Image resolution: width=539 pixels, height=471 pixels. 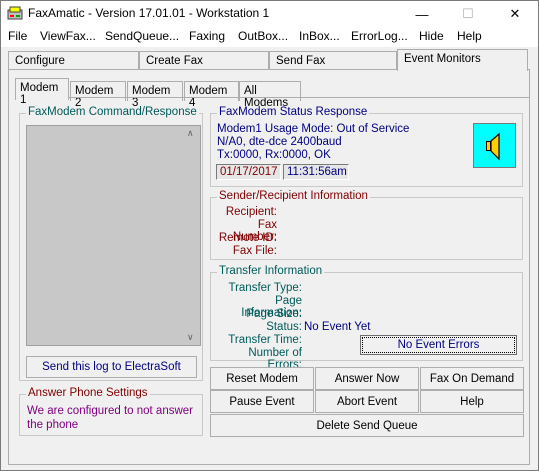 I want to click on maximize-button: ☐, so click(x=468, y=14).